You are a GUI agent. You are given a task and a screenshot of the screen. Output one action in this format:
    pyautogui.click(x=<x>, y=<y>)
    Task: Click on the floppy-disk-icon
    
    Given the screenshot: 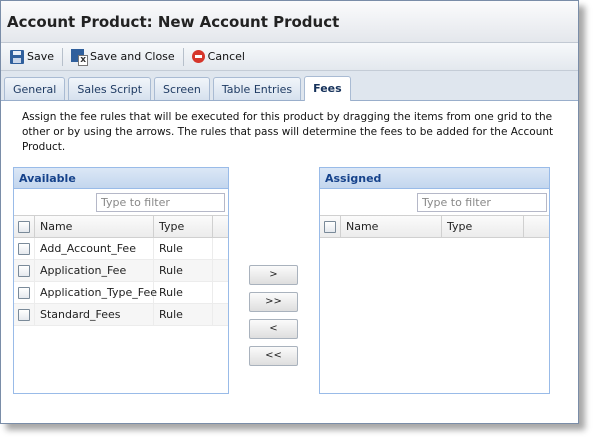 What is the action you would take?
    pyautogui.click(x=17, y=56)
    